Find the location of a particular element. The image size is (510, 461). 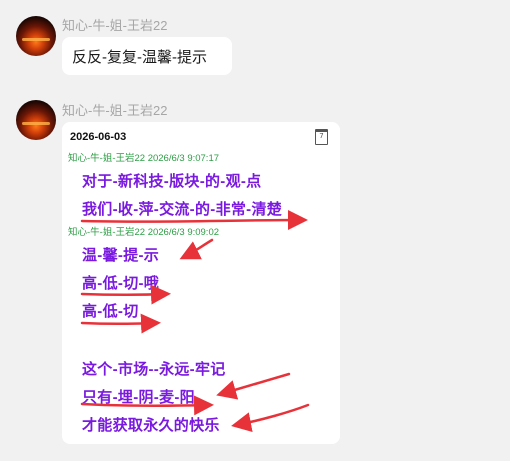

post-line: 温-馨-提-示 is located at coordinates (121, 255).